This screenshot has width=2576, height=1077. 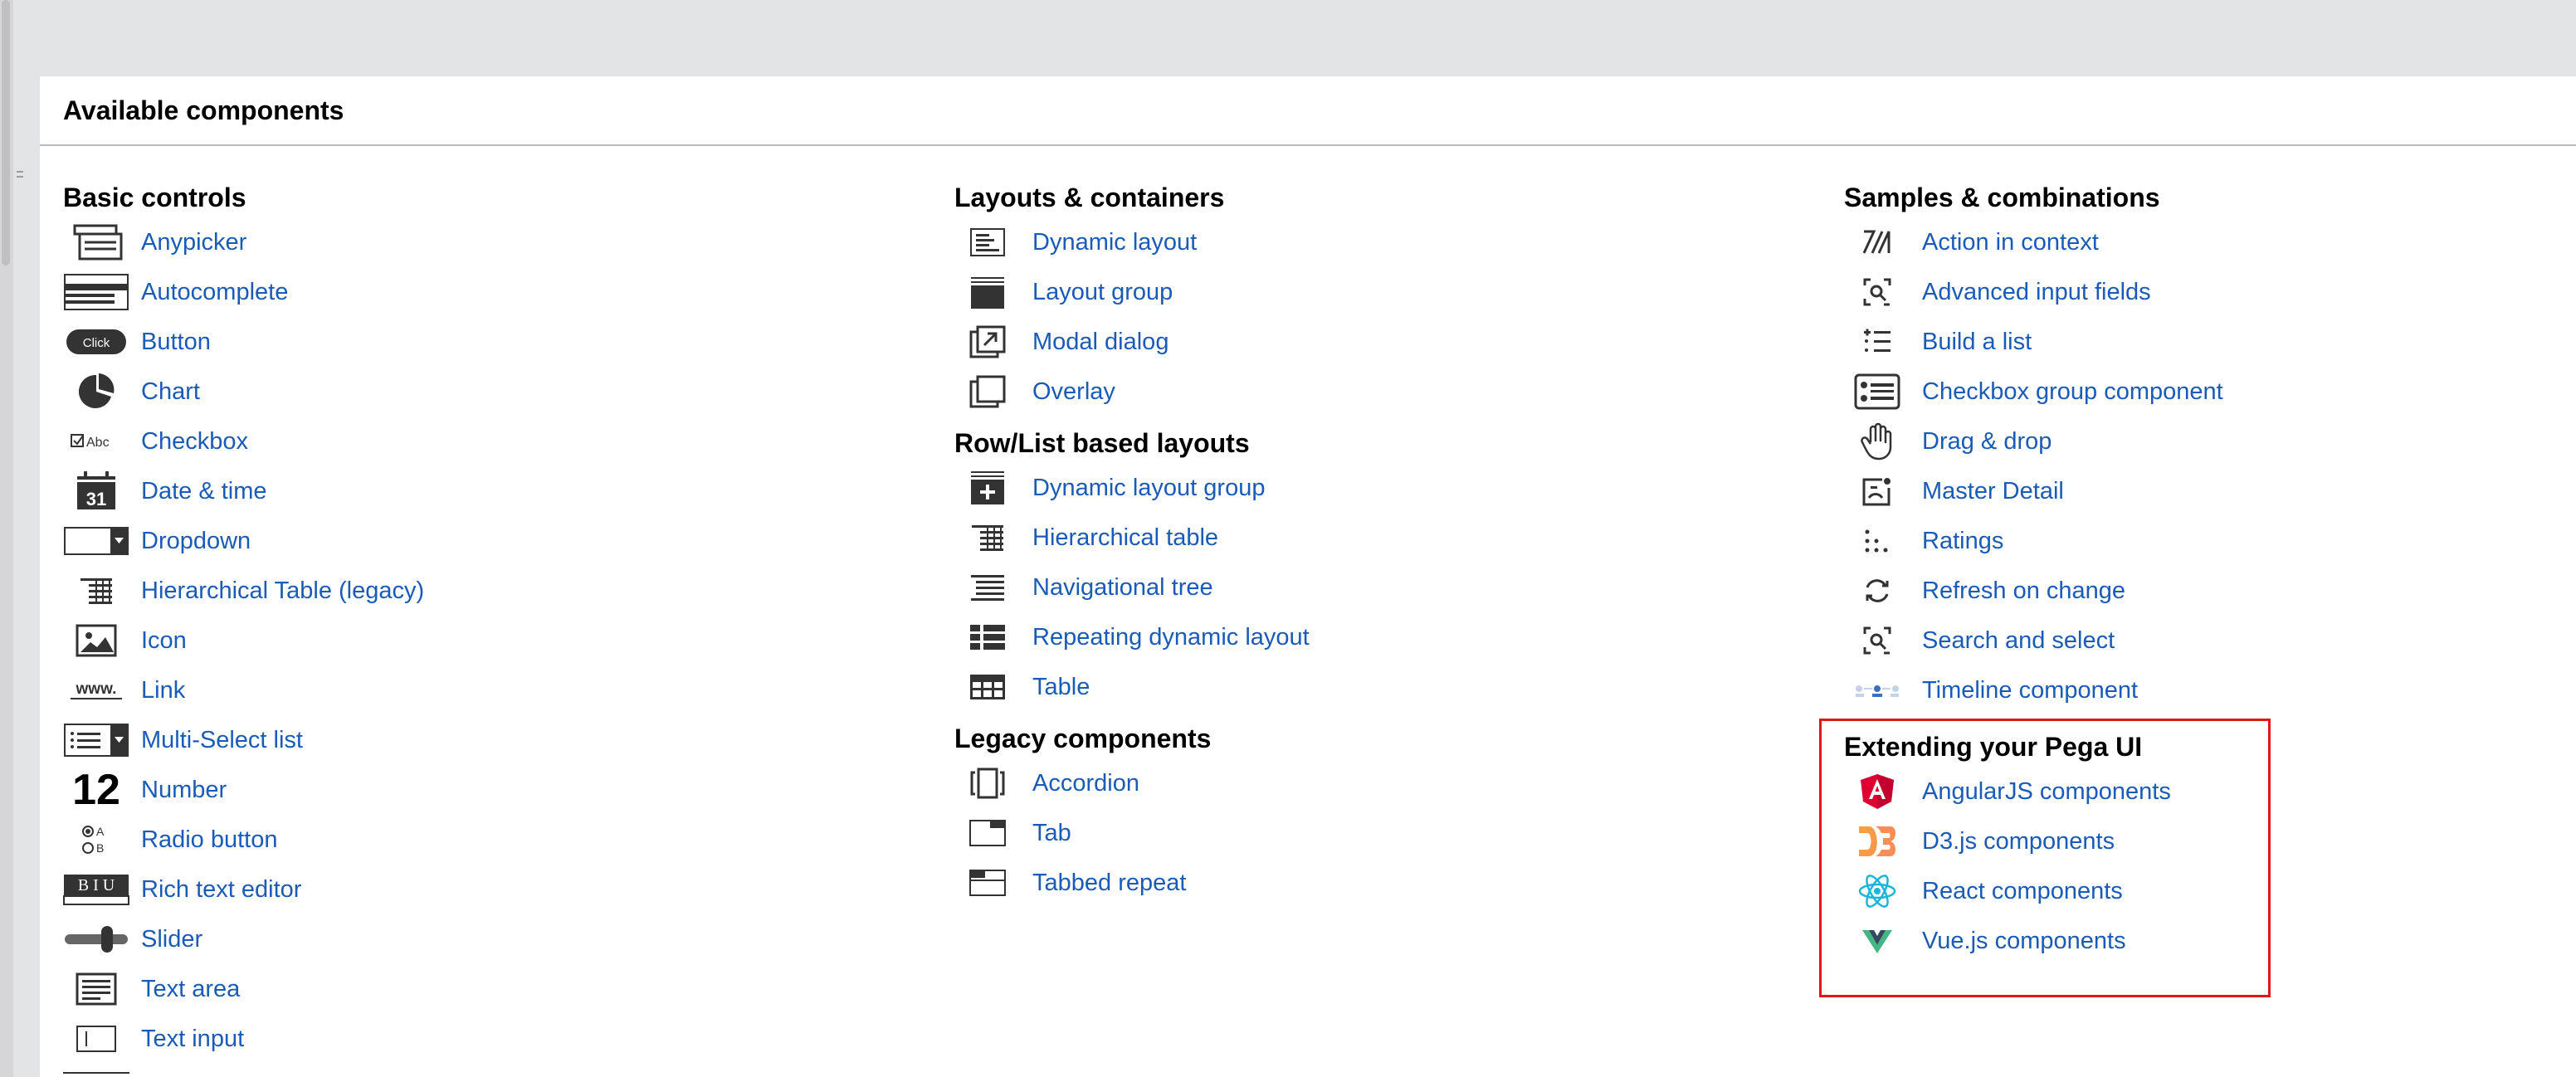 I want to click on component-item-overlay: Overlay, so click(x=1132, y=392).